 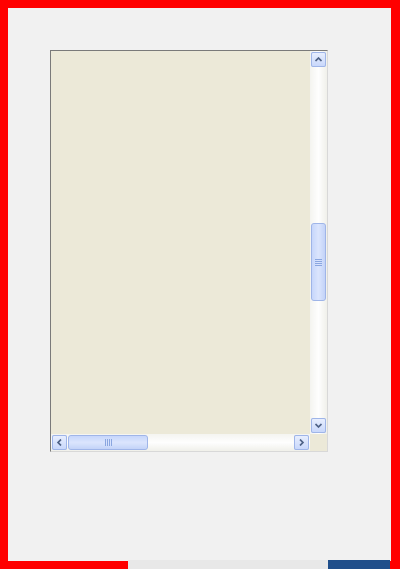 I want to click on vertical-scroll-thumb, so click(x=318, y=262).